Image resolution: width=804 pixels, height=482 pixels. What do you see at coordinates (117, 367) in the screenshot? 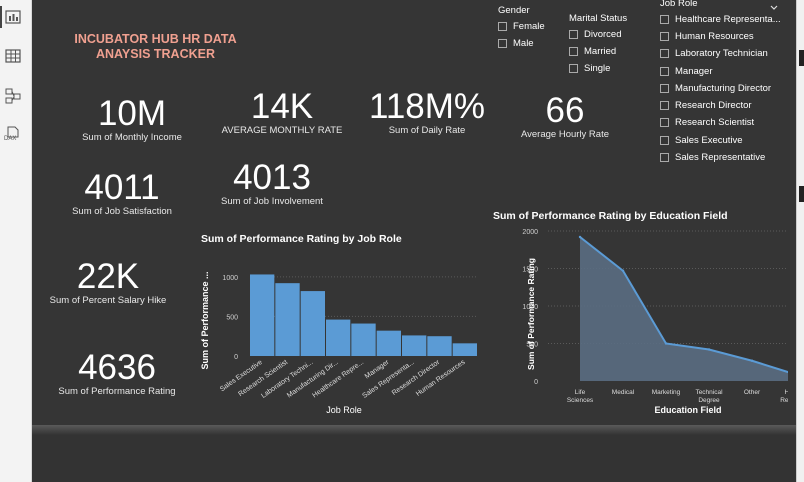
I see `kpi-value: 4636` at bounding box center [117, 367].